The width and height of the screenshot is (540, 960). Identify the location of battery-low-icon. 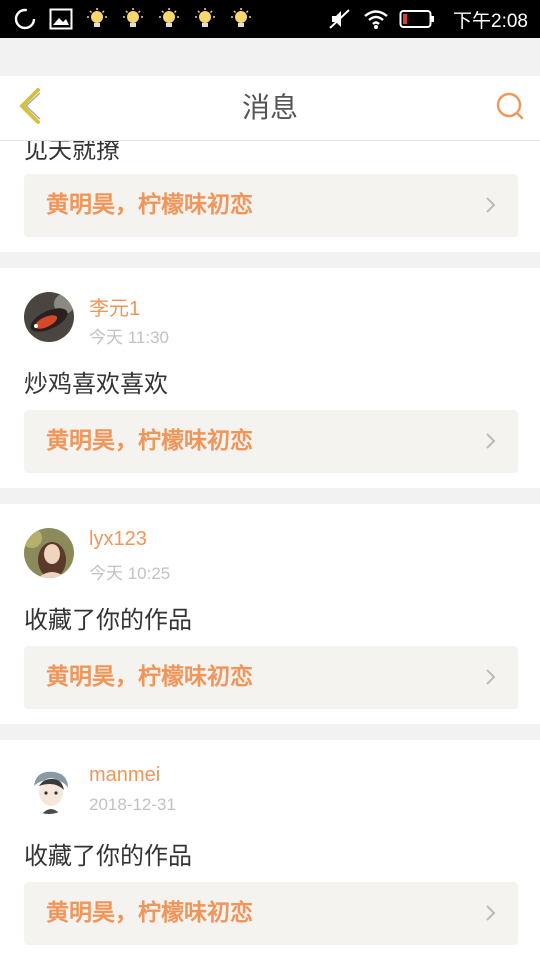
(417, 19).